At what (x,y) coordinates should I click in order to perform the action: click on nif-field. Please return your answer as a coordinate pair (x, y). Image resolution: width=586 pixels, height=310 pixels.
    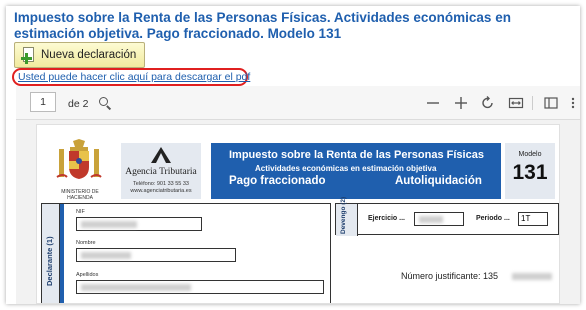
    Looking at the image, I should click on (139, 224).